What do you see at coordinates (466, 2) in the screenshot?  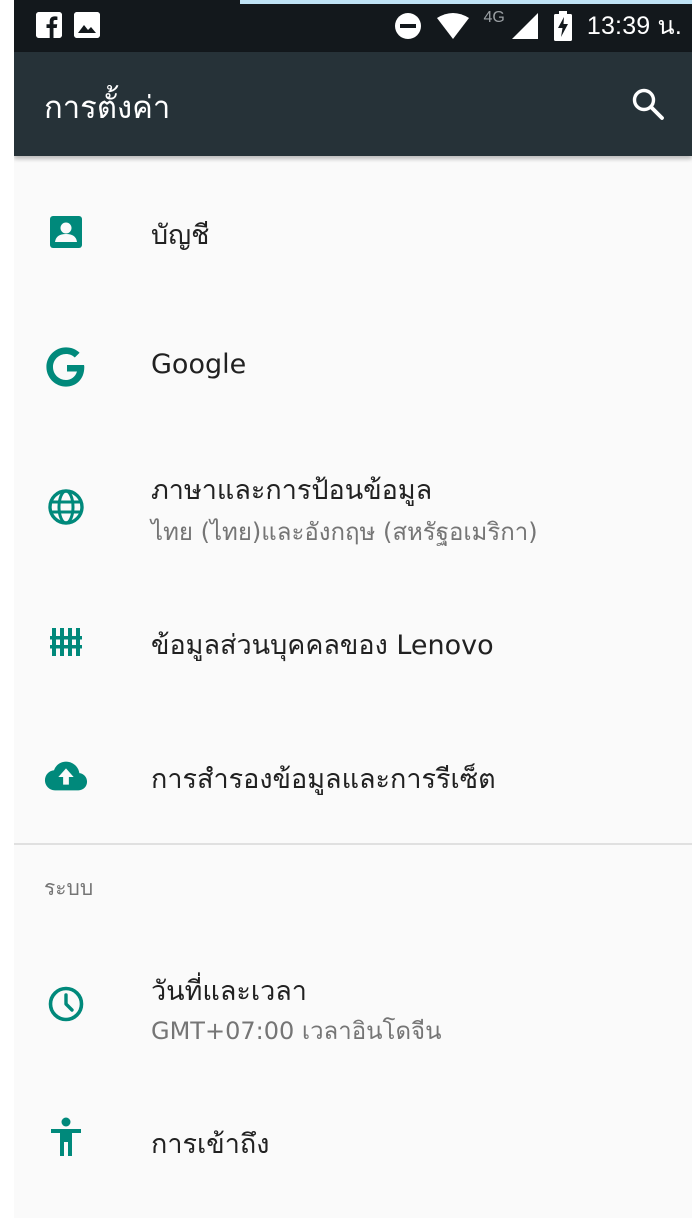 I see `top-accent-line` at bounding box center [466, 2].